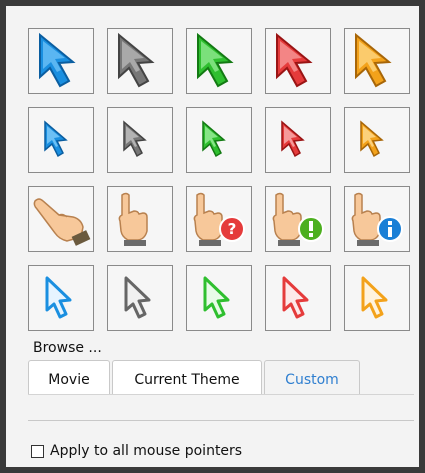  What do you see at coordinates (372, 139) in the screenshot?
I see `pointer-arrow-small-orange-icon` at bounding box center [372, 139].